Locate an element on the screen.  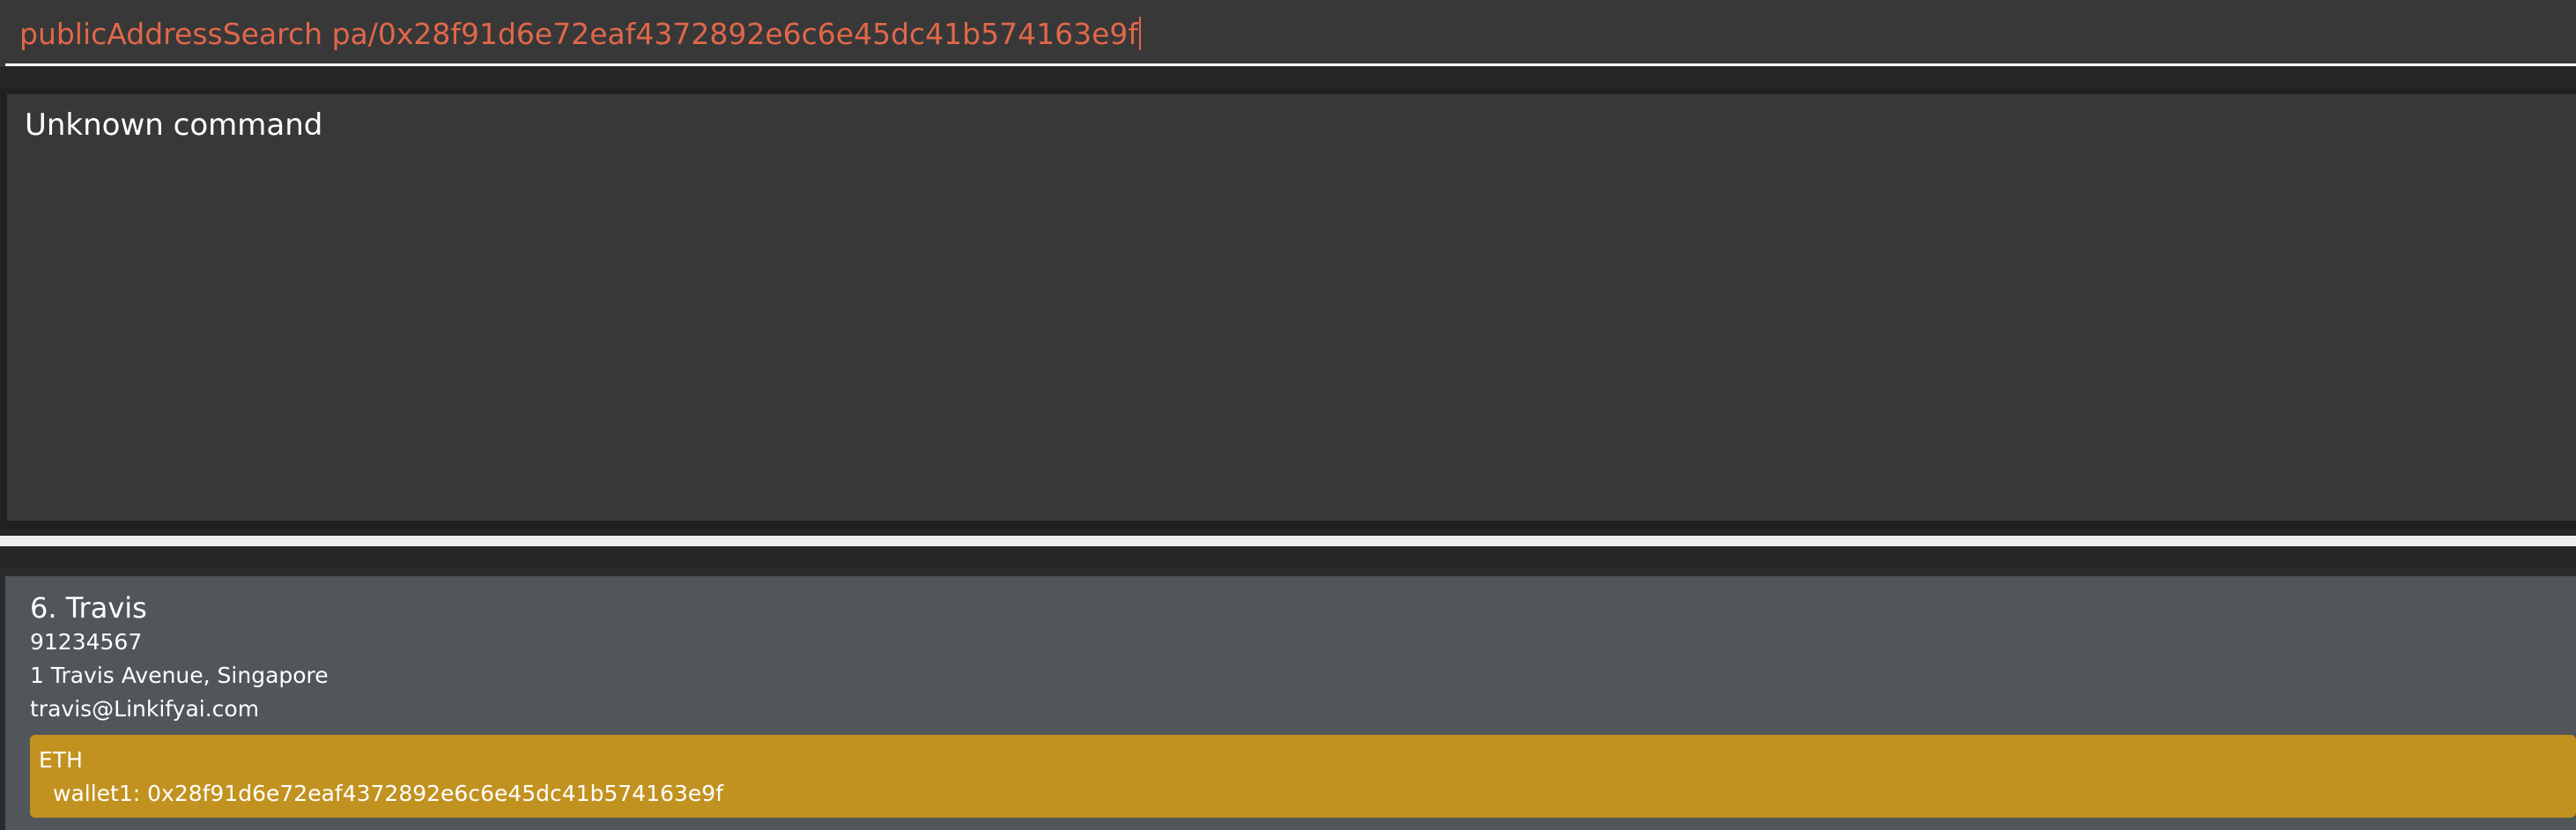
pane-splitter is located at coordinates (1288, 541).